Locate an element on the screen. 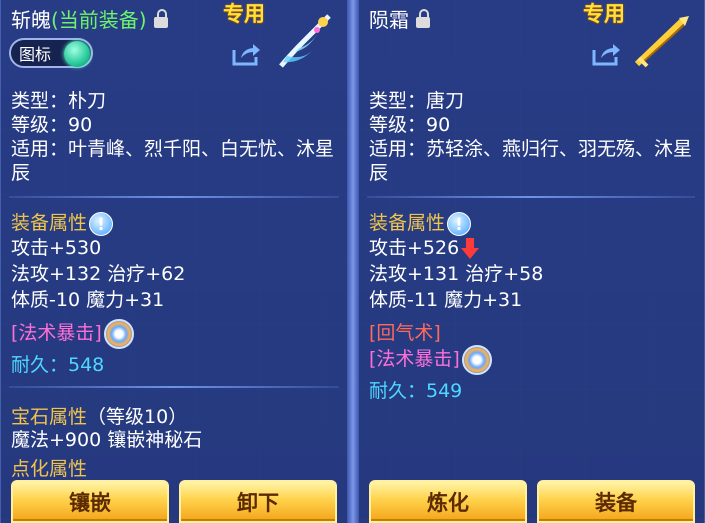 The height and width of the screenshot is (523, 705). right-durability: 耐久：549 is located at coordinates (416, 391).